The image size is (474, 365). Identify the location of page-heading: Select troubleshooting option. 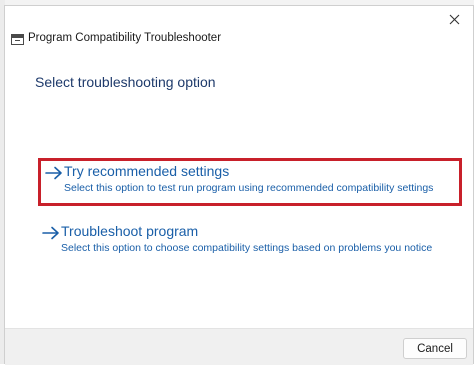
(125, 82).